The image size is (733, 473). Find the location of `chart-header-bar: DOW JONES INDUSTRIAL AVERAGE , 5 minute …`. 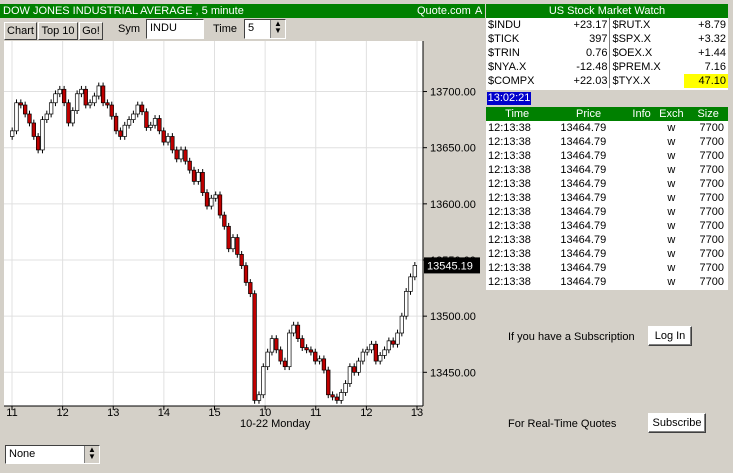

chart-header-bar: DOW JONES INDUSTRIAL AVERAGE , 5 minute … is located at coordinates (242, 11).